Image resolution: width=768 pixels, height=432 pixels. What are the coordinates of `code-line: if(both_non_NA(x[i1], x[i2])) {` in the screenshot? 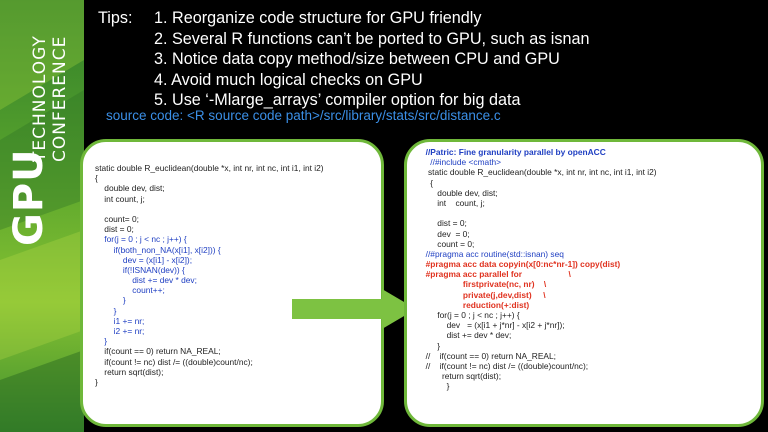 It's located at (158, 249).